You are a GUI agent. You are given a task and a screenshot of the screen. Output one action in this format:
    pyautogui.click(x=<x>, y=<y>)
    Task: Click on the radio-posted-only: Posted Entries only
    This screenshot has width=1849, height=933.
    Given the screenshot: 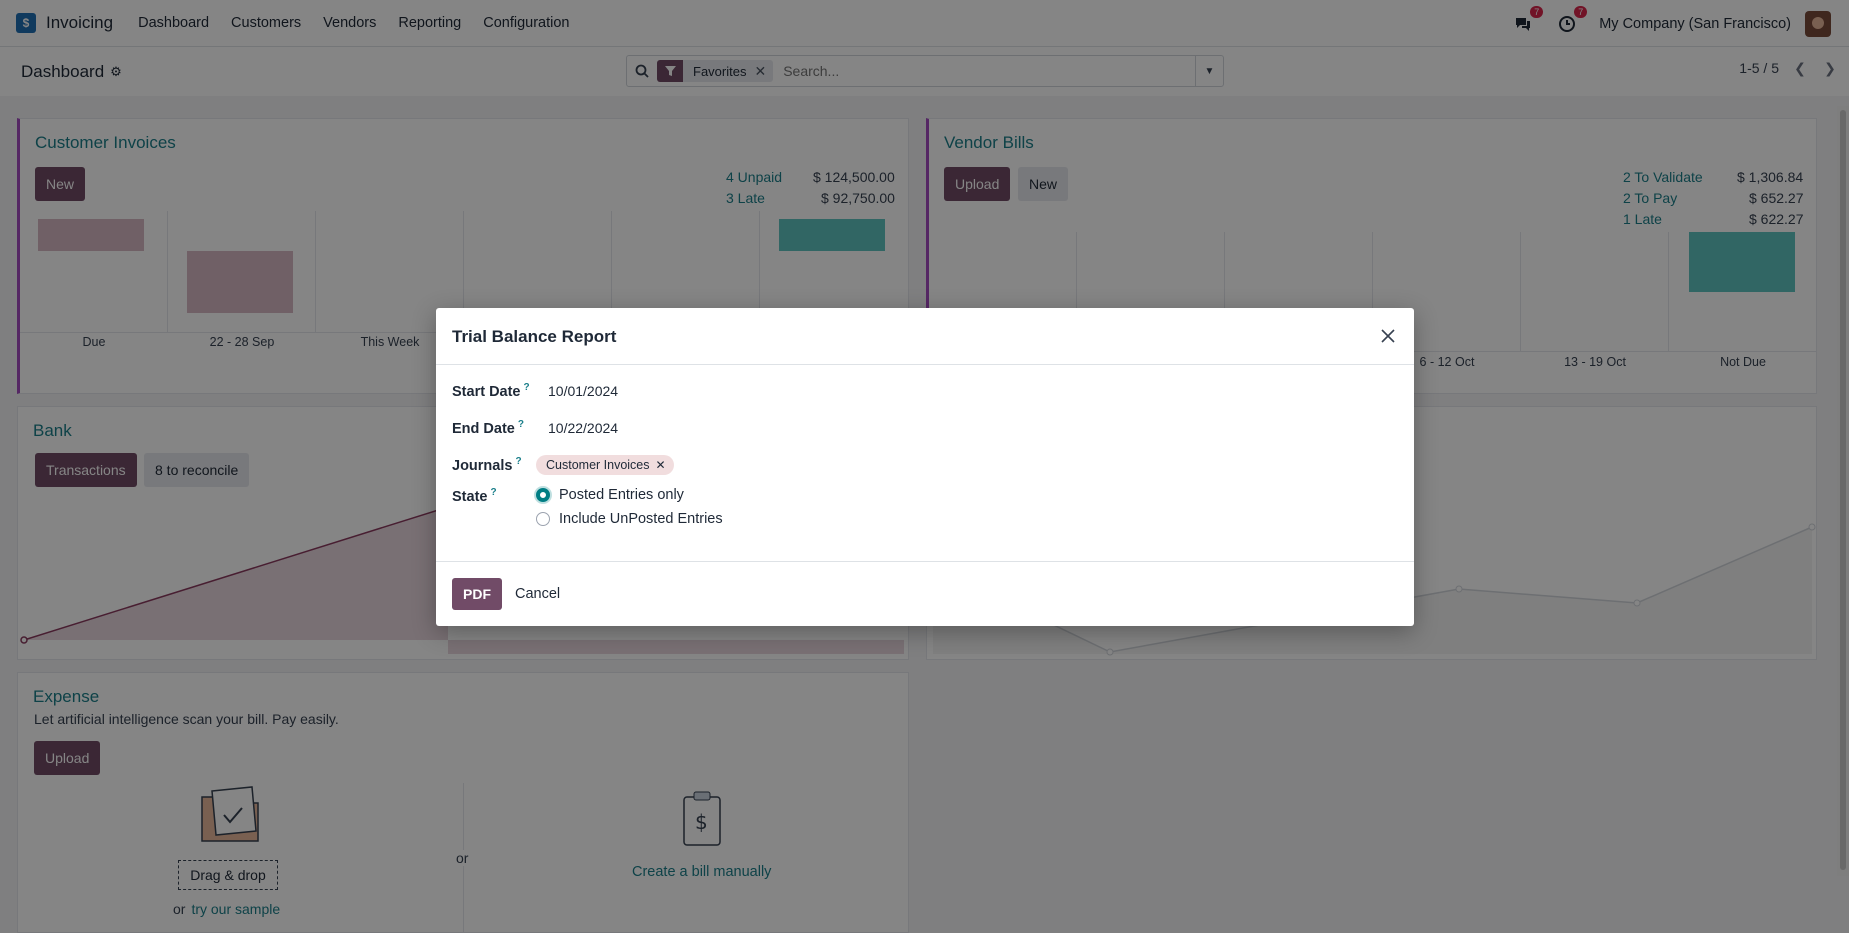 What is the action you would take?
    pyautogui.click(x=629, y=495)
    